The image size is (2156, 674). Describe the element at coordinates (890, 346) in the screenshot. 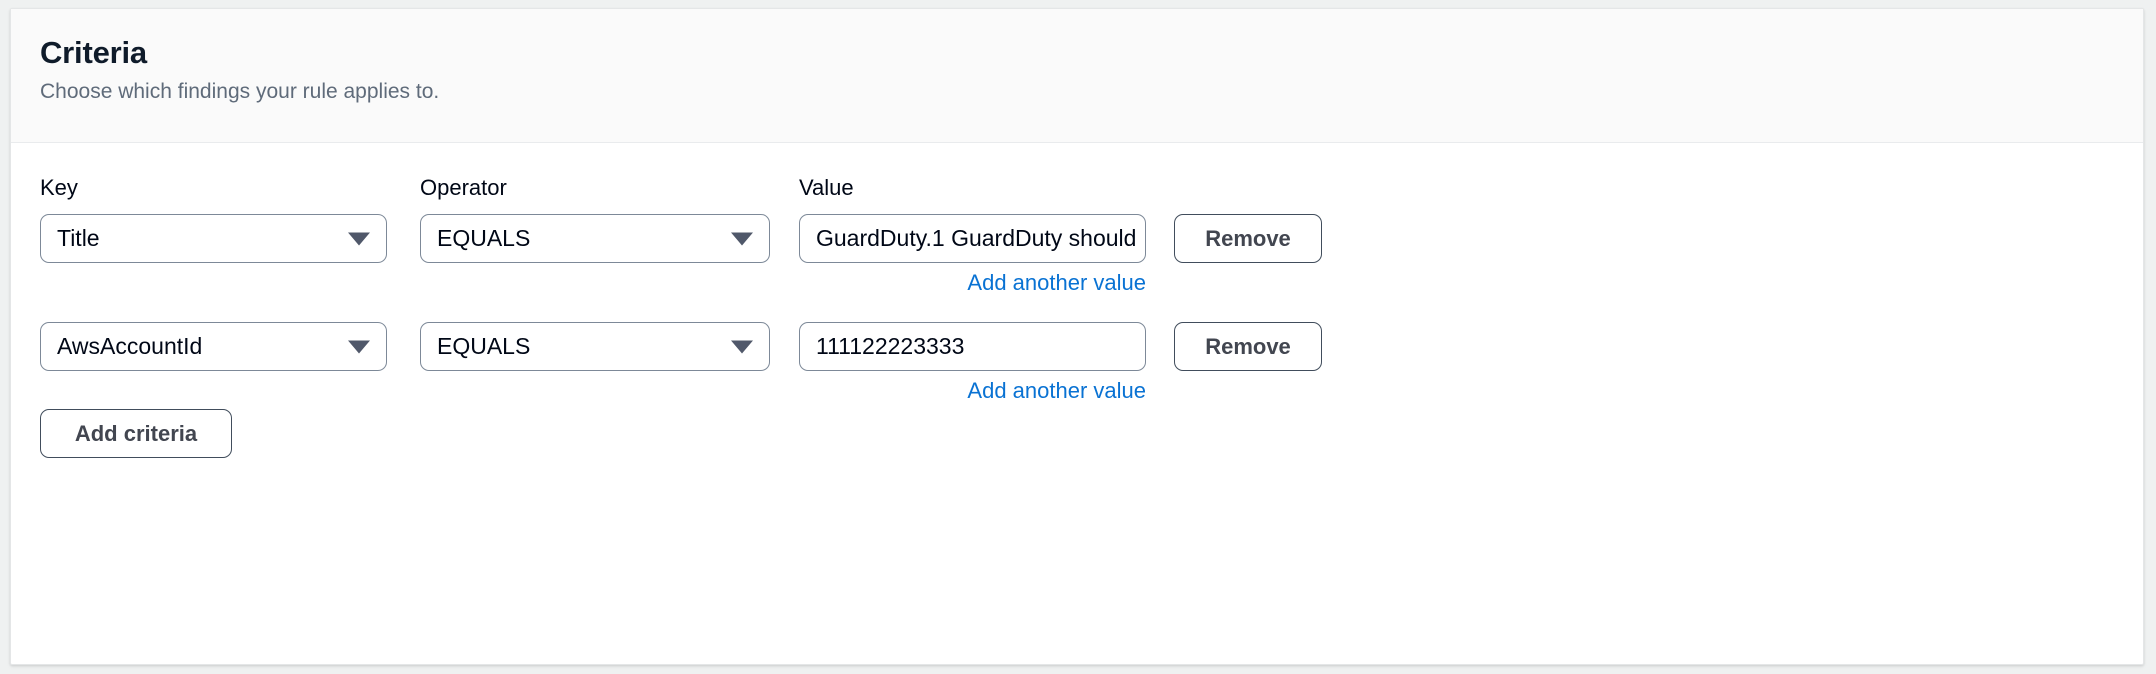

I see `value-input-text: 111122223333` at that location.